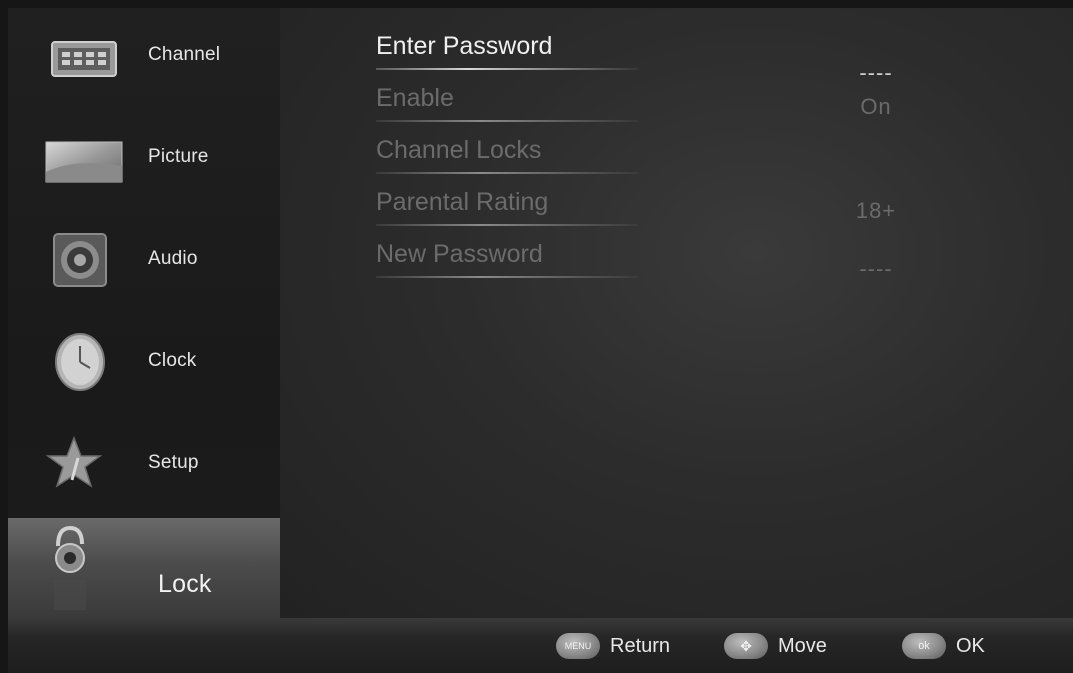 The image size is (1073, 673). What do you see at coordinates (144, 59) in the screenshot?
I see `sidebar-item-channel: Channel` at bounding box center [144, 59].